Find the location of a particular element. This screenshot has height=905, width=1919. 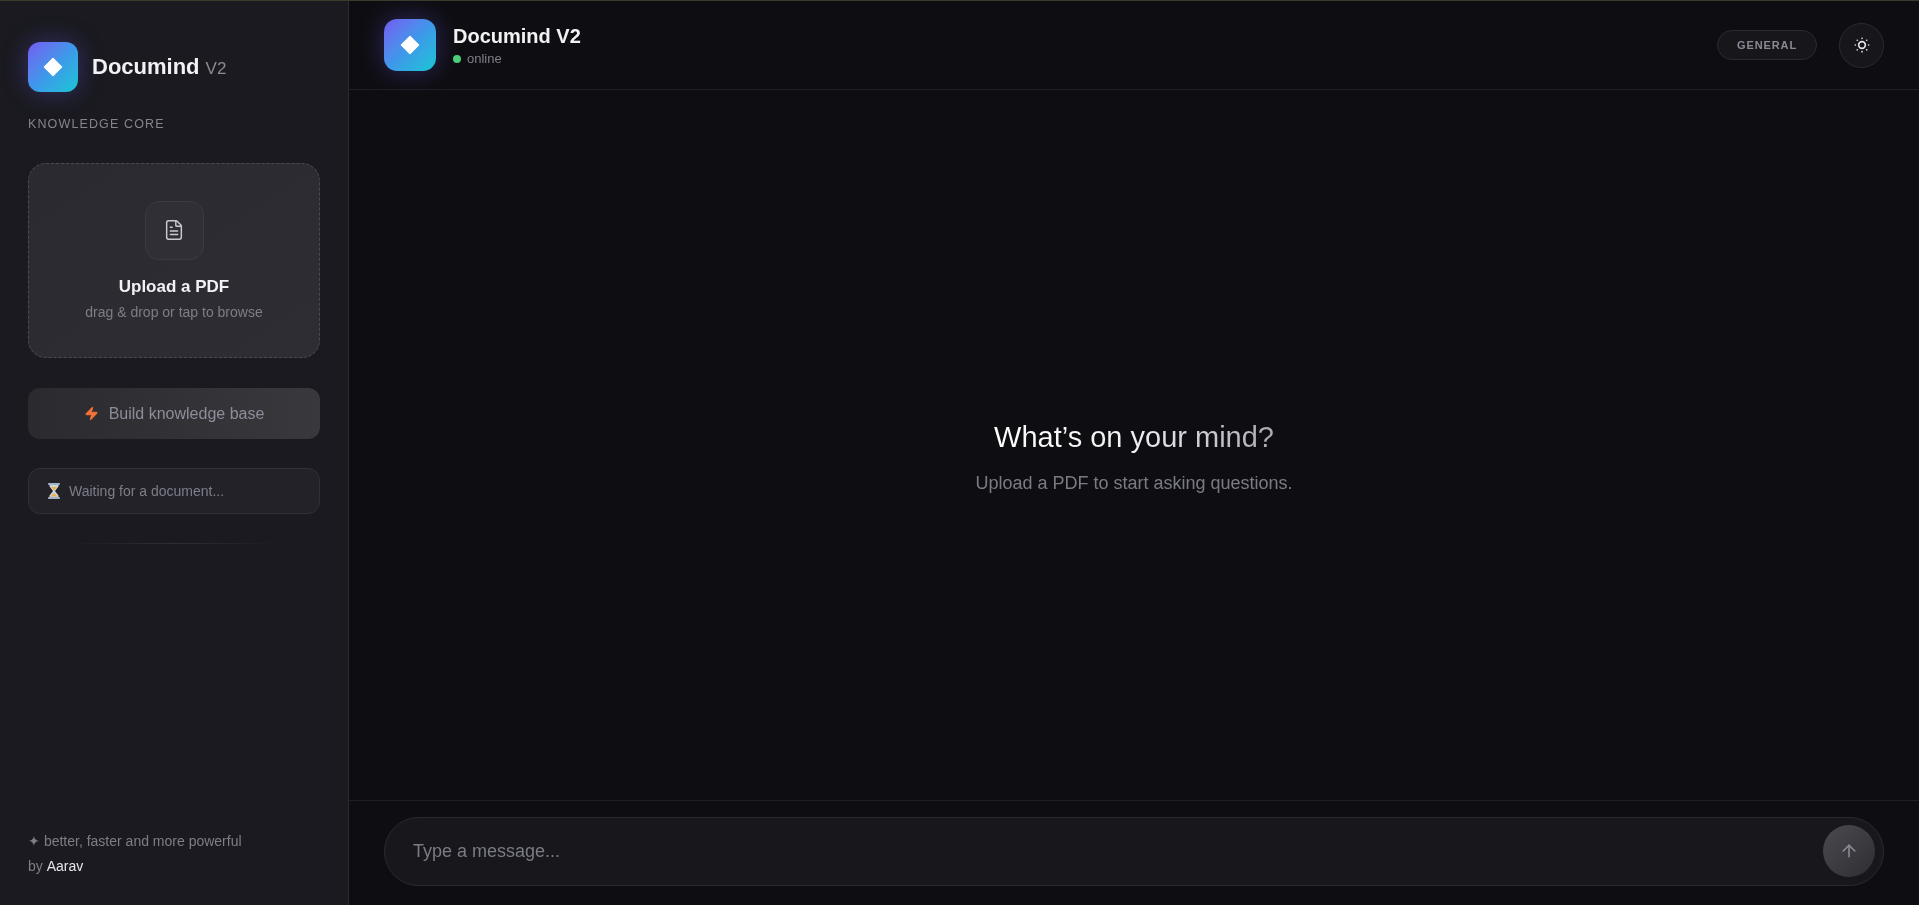

mode-badge: GENERAL is located at coordinates (1767, 45).